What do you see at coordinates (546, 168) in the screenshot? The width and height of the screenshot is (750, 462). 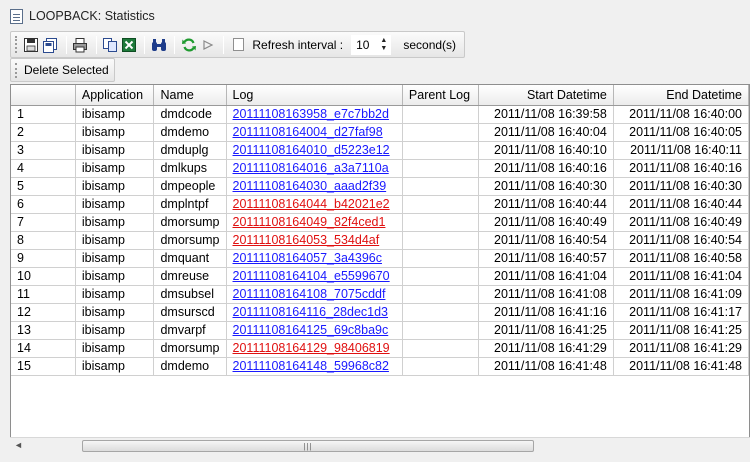 I see `start-datetime-cell: 2011/11/08 16:40:16` at bounding box center [546, 168].